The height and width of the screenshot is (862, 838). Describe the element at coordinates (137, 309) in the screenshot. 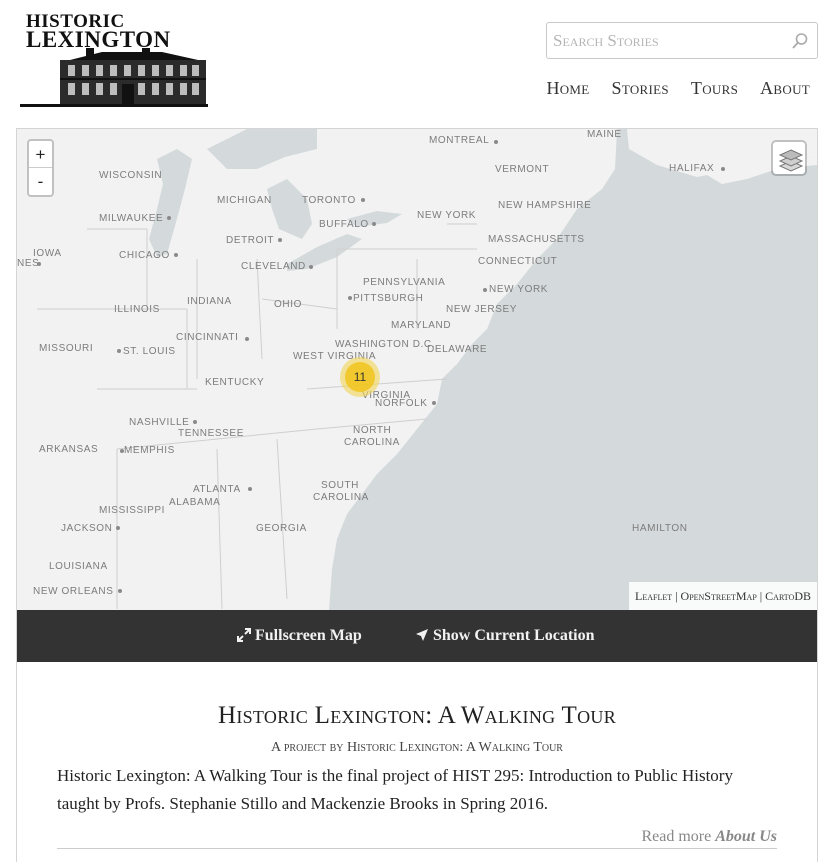

I see `map-label: Illinois` at that location.